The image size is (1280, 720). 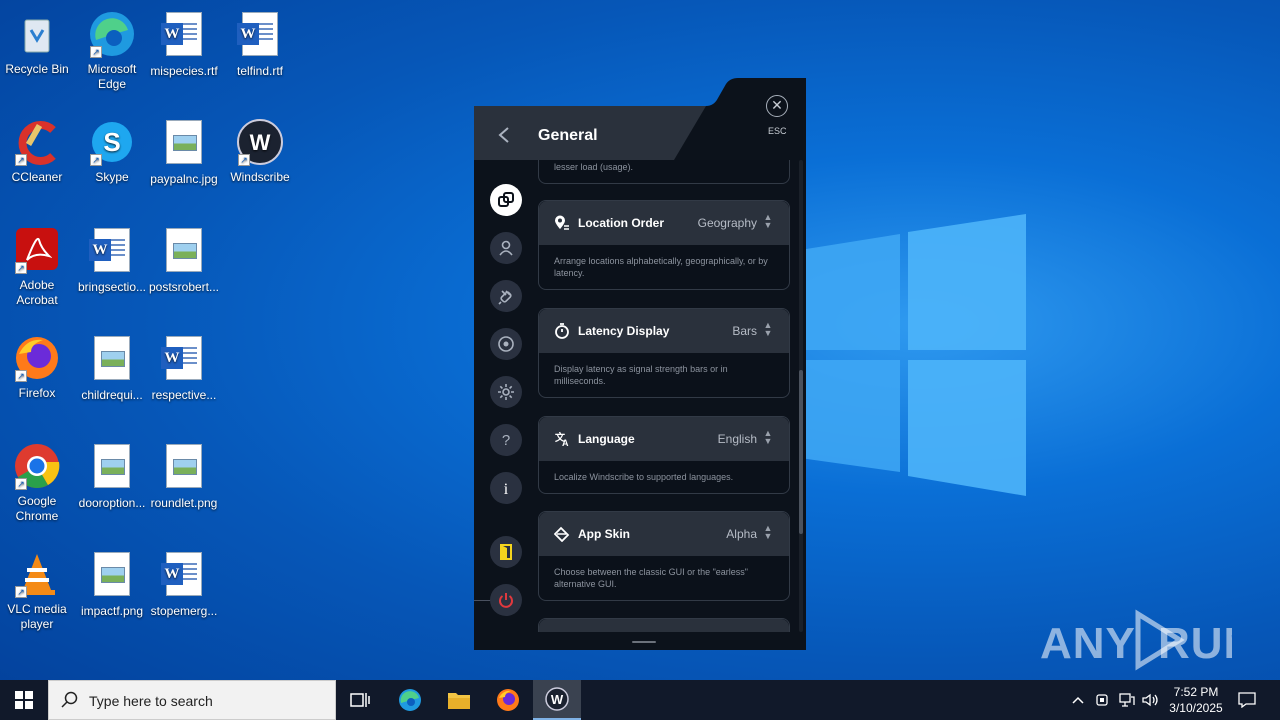 I want to click on nav-connection, so click(x=506, y=296).